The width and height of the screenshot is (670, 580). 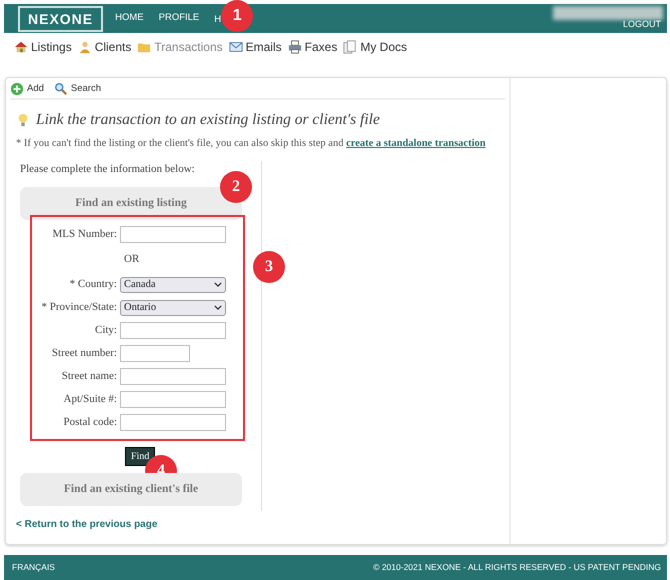 I want to click on toolbar-button: Search, so click(x=78, y=89).